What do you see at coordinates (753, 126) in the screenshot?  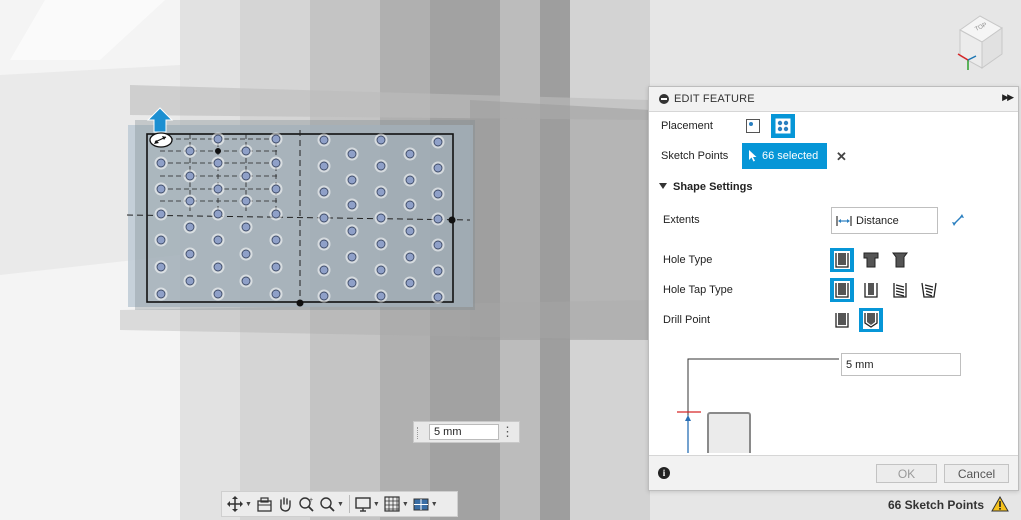 I see `single-hole-placement-button` at bounding box center [753, 126].